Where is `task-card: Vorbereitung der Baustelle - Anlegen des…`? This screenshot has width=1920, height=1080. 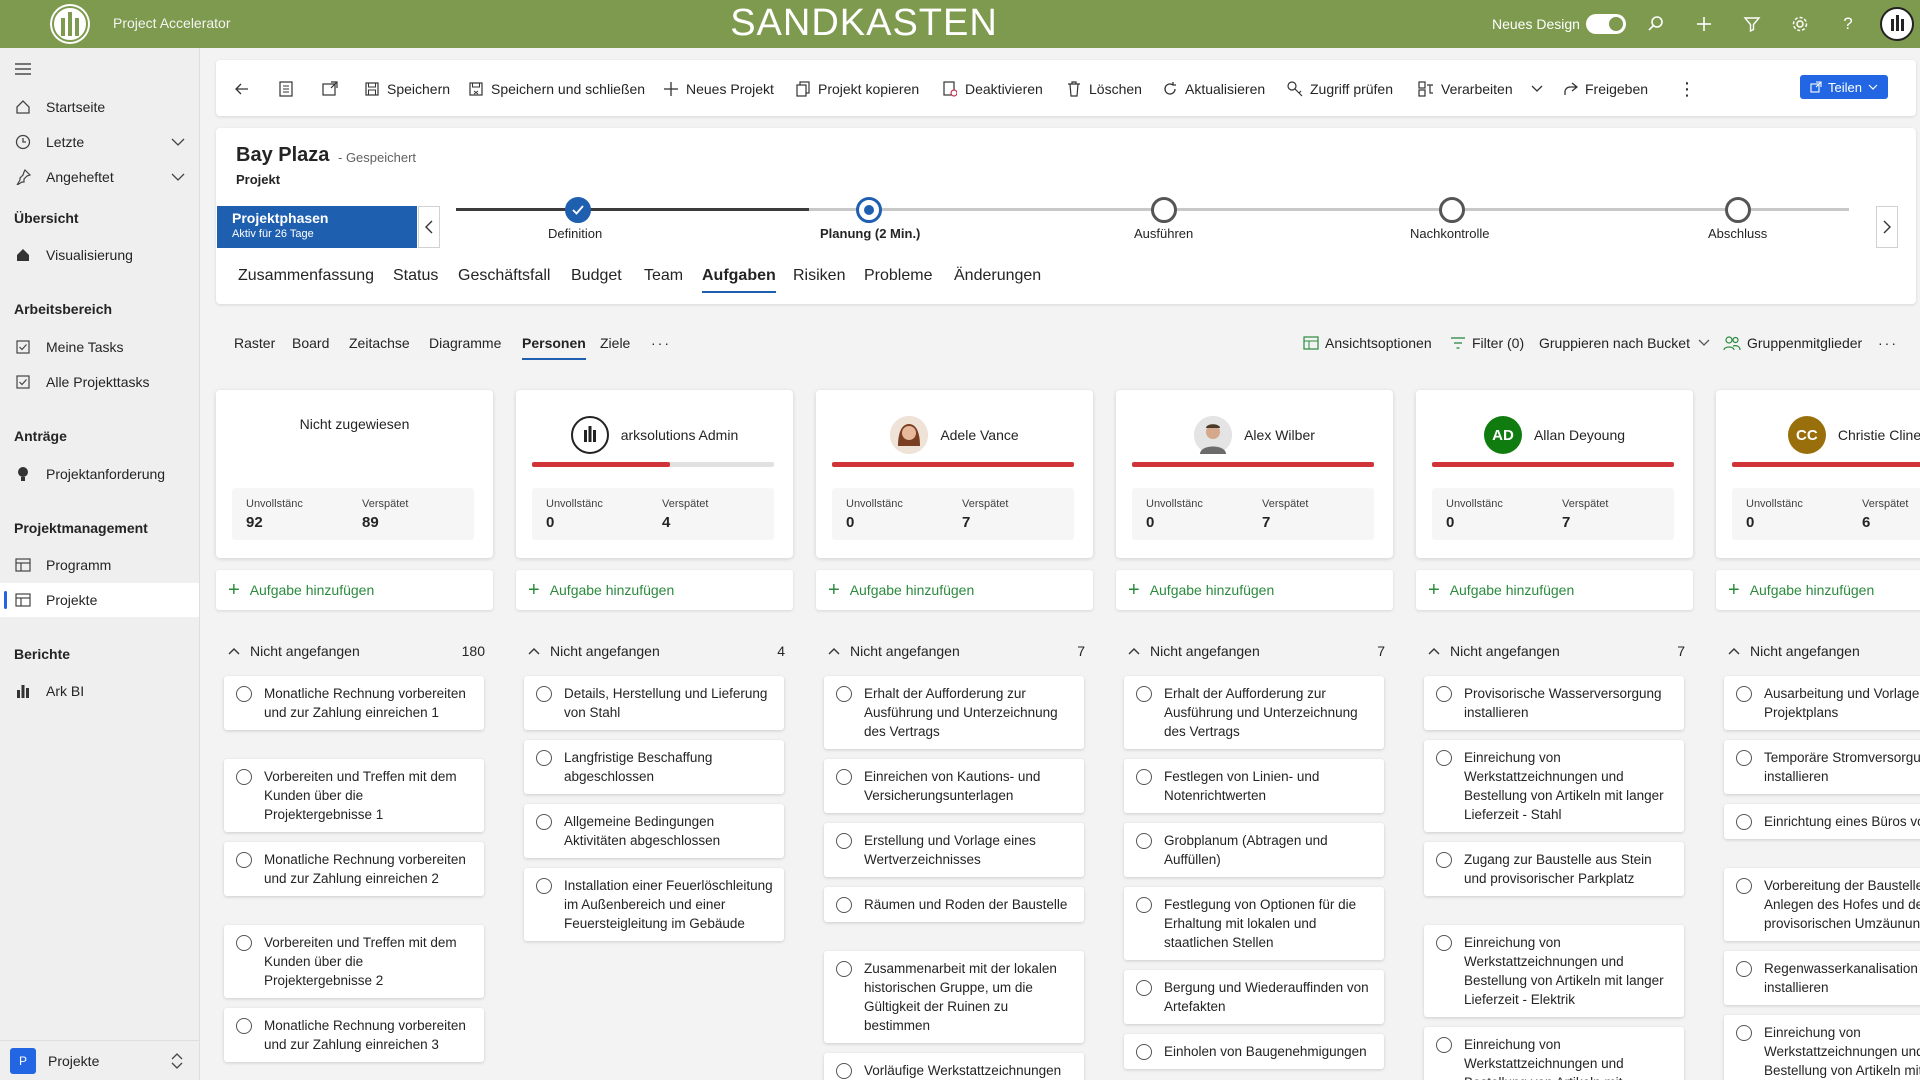
task-card: Vorbereitung der Baustelle - Anlegen des… is located at coordinates (1822, 904).